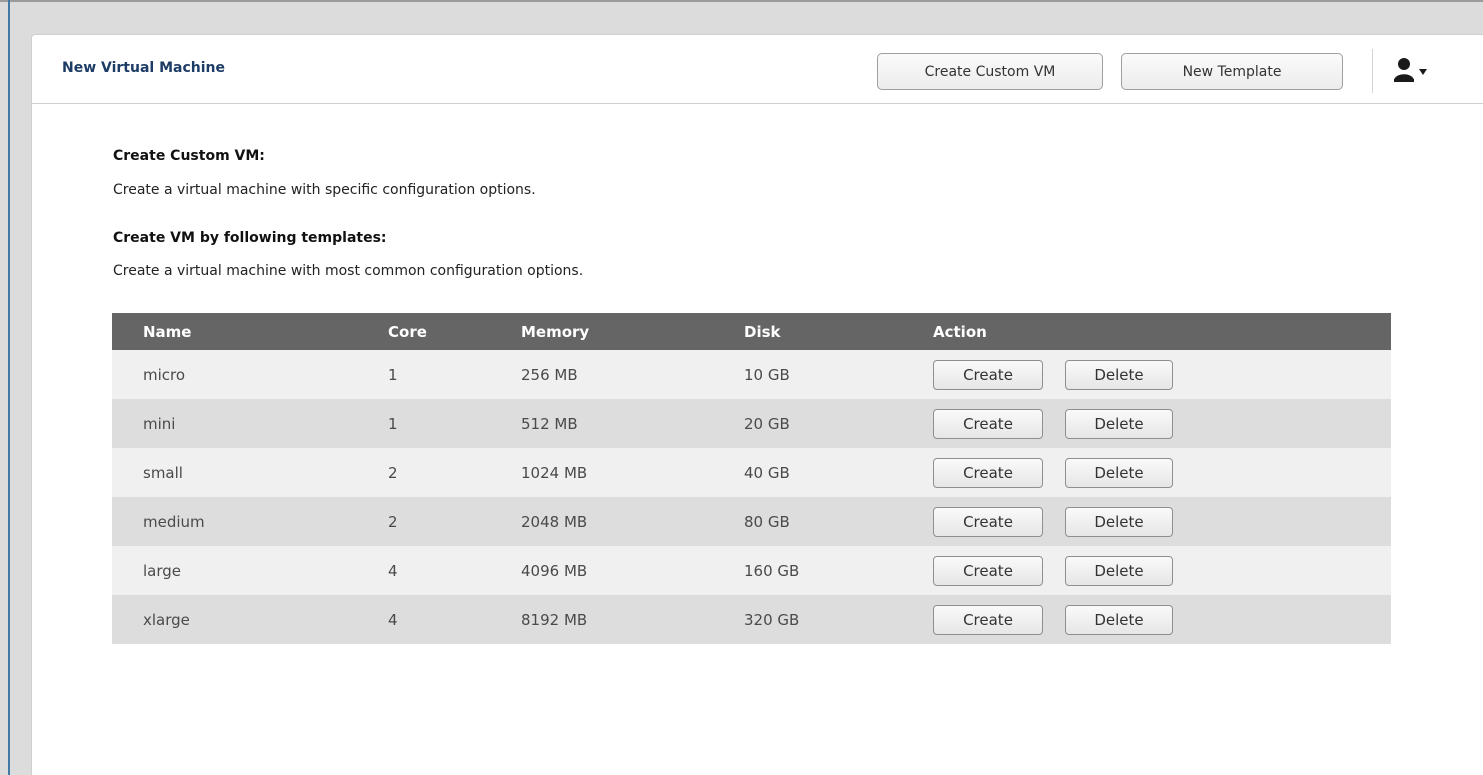  Describe the element at coordinates (549, 423) in the screenshot. I see `template-memory: 512 MB` at that location.